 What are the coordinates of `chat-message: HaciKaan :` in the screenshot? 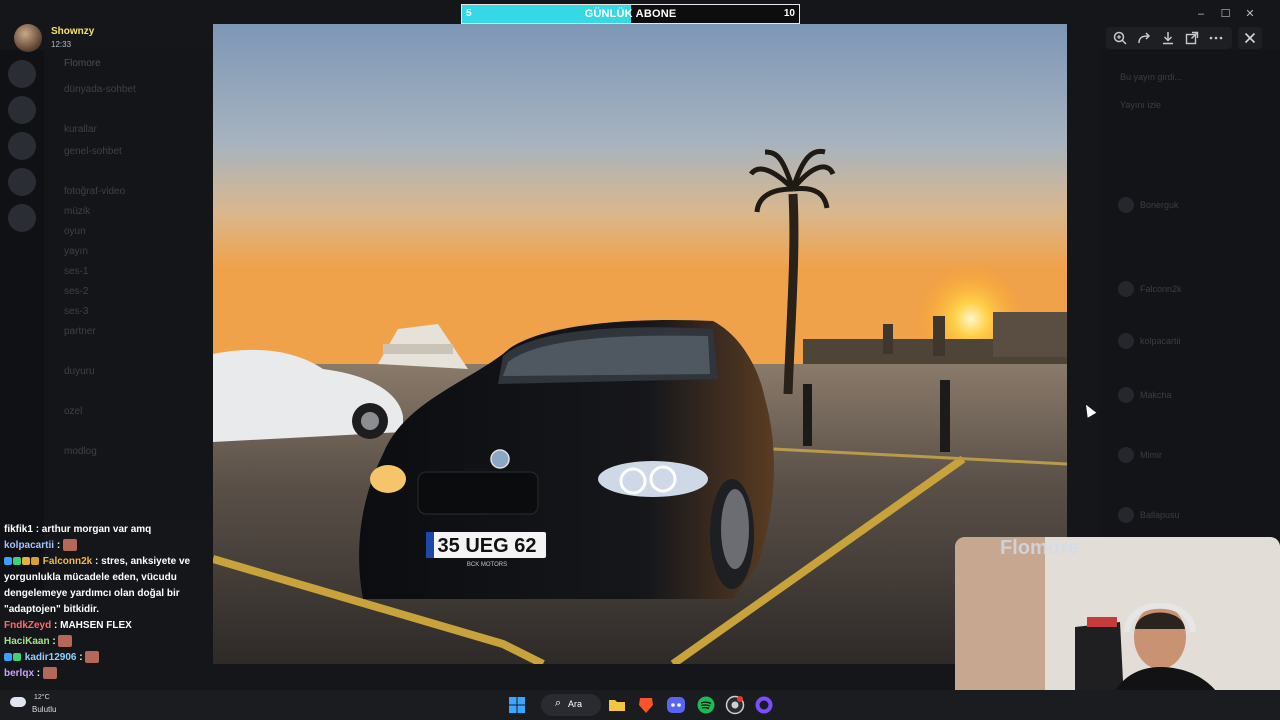 It's located at (109, 642).